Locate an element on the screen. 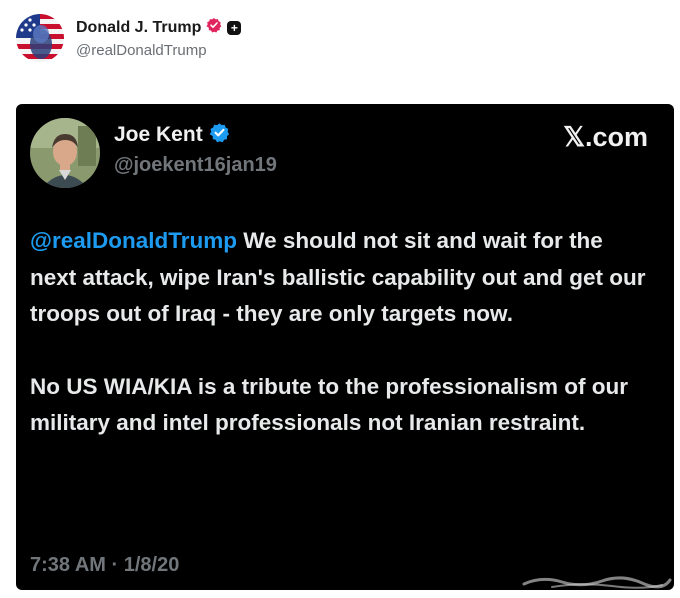 Image resolution: width=680 pixels, height=598 pixels. tweet-timestamp: 7:38 AM · 1/8/20 is located at coordinates (104, 565).